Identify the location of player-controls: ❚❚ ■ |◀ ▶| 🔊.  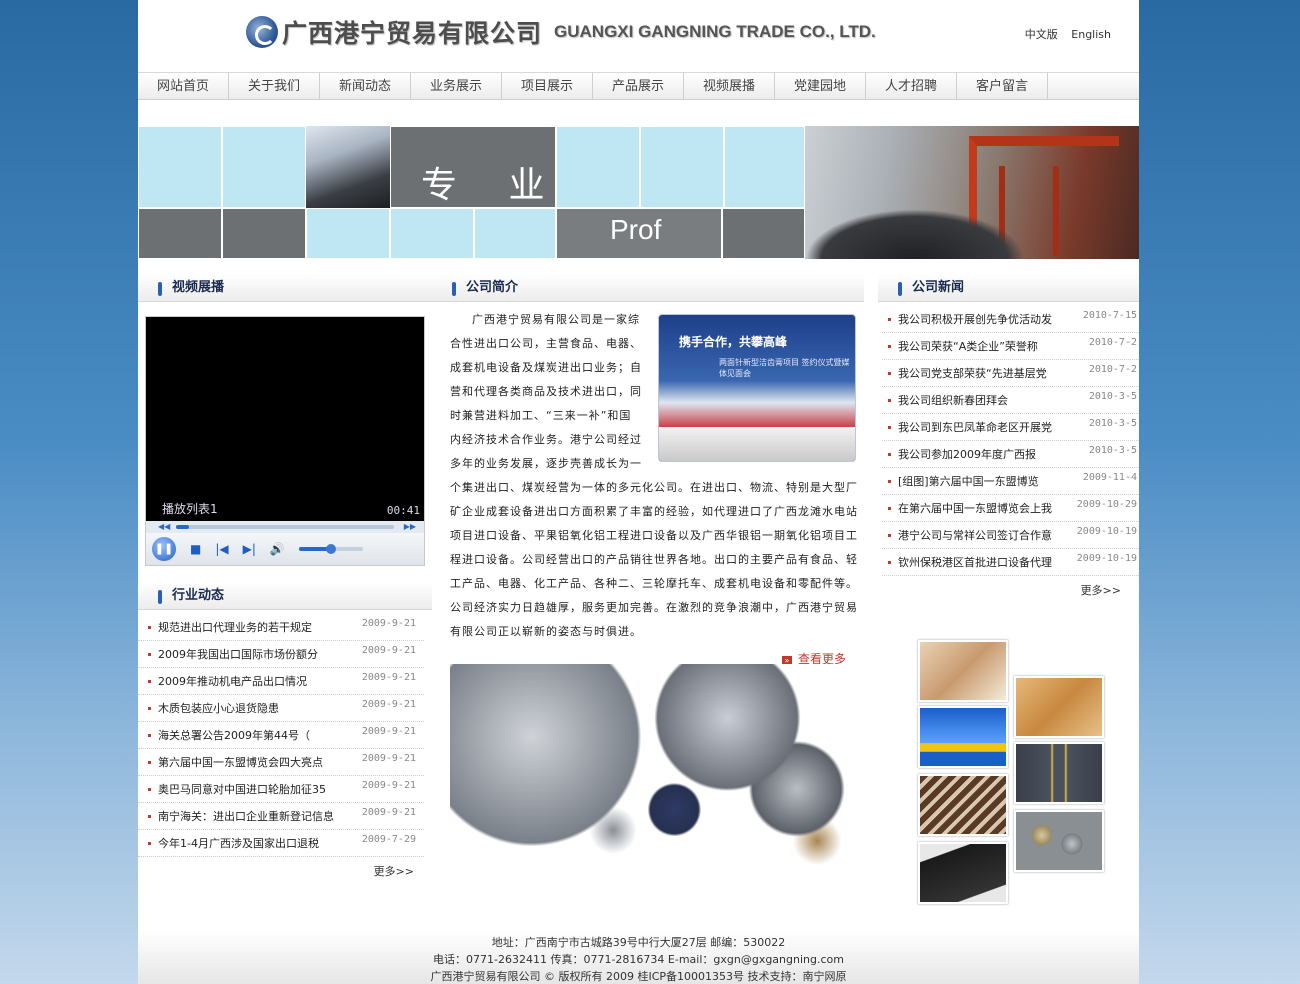
(285, 549).